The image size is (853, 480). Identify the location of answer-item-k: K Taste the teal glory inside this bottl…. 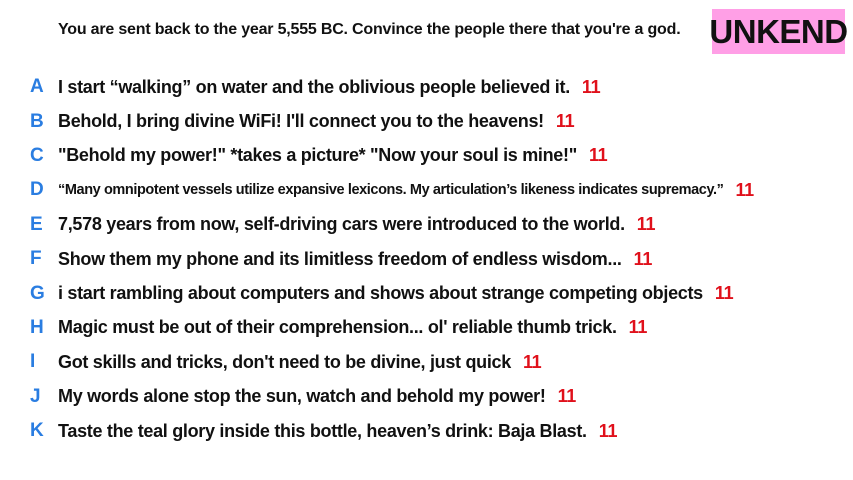
(426, 431).